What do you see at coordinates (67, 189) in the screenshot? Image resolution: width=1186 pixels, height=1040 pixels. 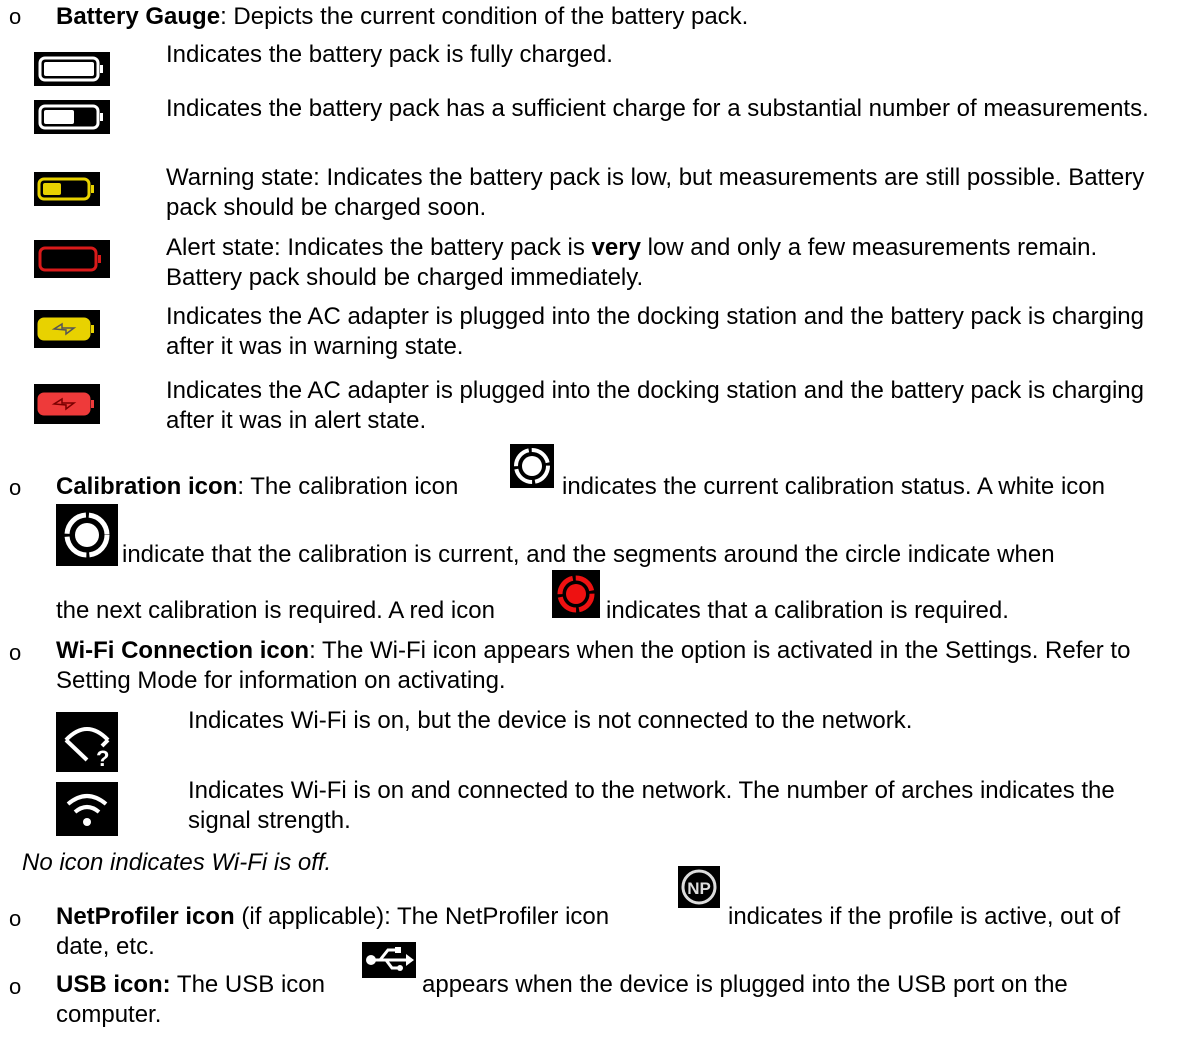 I see `battery-warning-icon` at bounding box center [67, 189].